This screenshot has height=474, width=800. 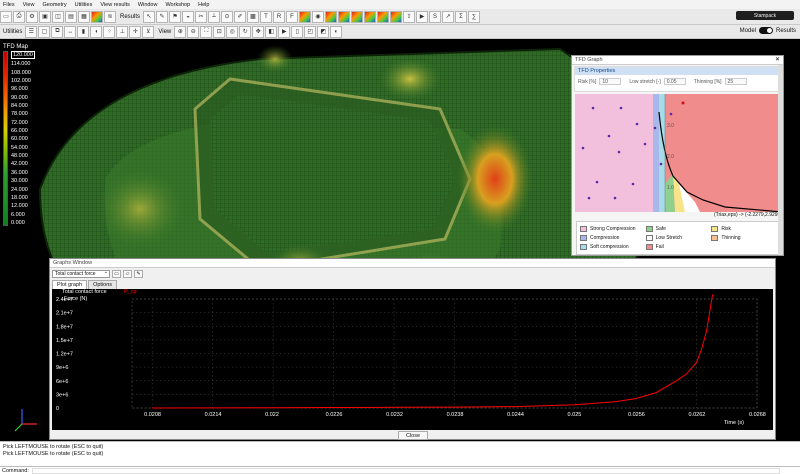 What do you see at coordinates (148, 31) in the screenshot?
I see `filter-icon: ⊻` at bounding box center [148, 31].